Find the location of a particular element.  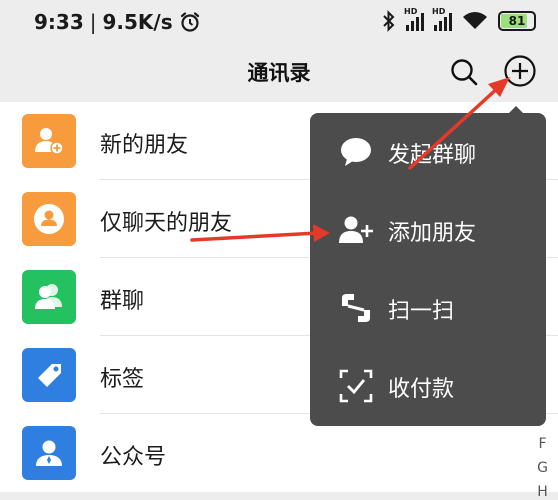

tag-icon is located at coordinates (49, 375).